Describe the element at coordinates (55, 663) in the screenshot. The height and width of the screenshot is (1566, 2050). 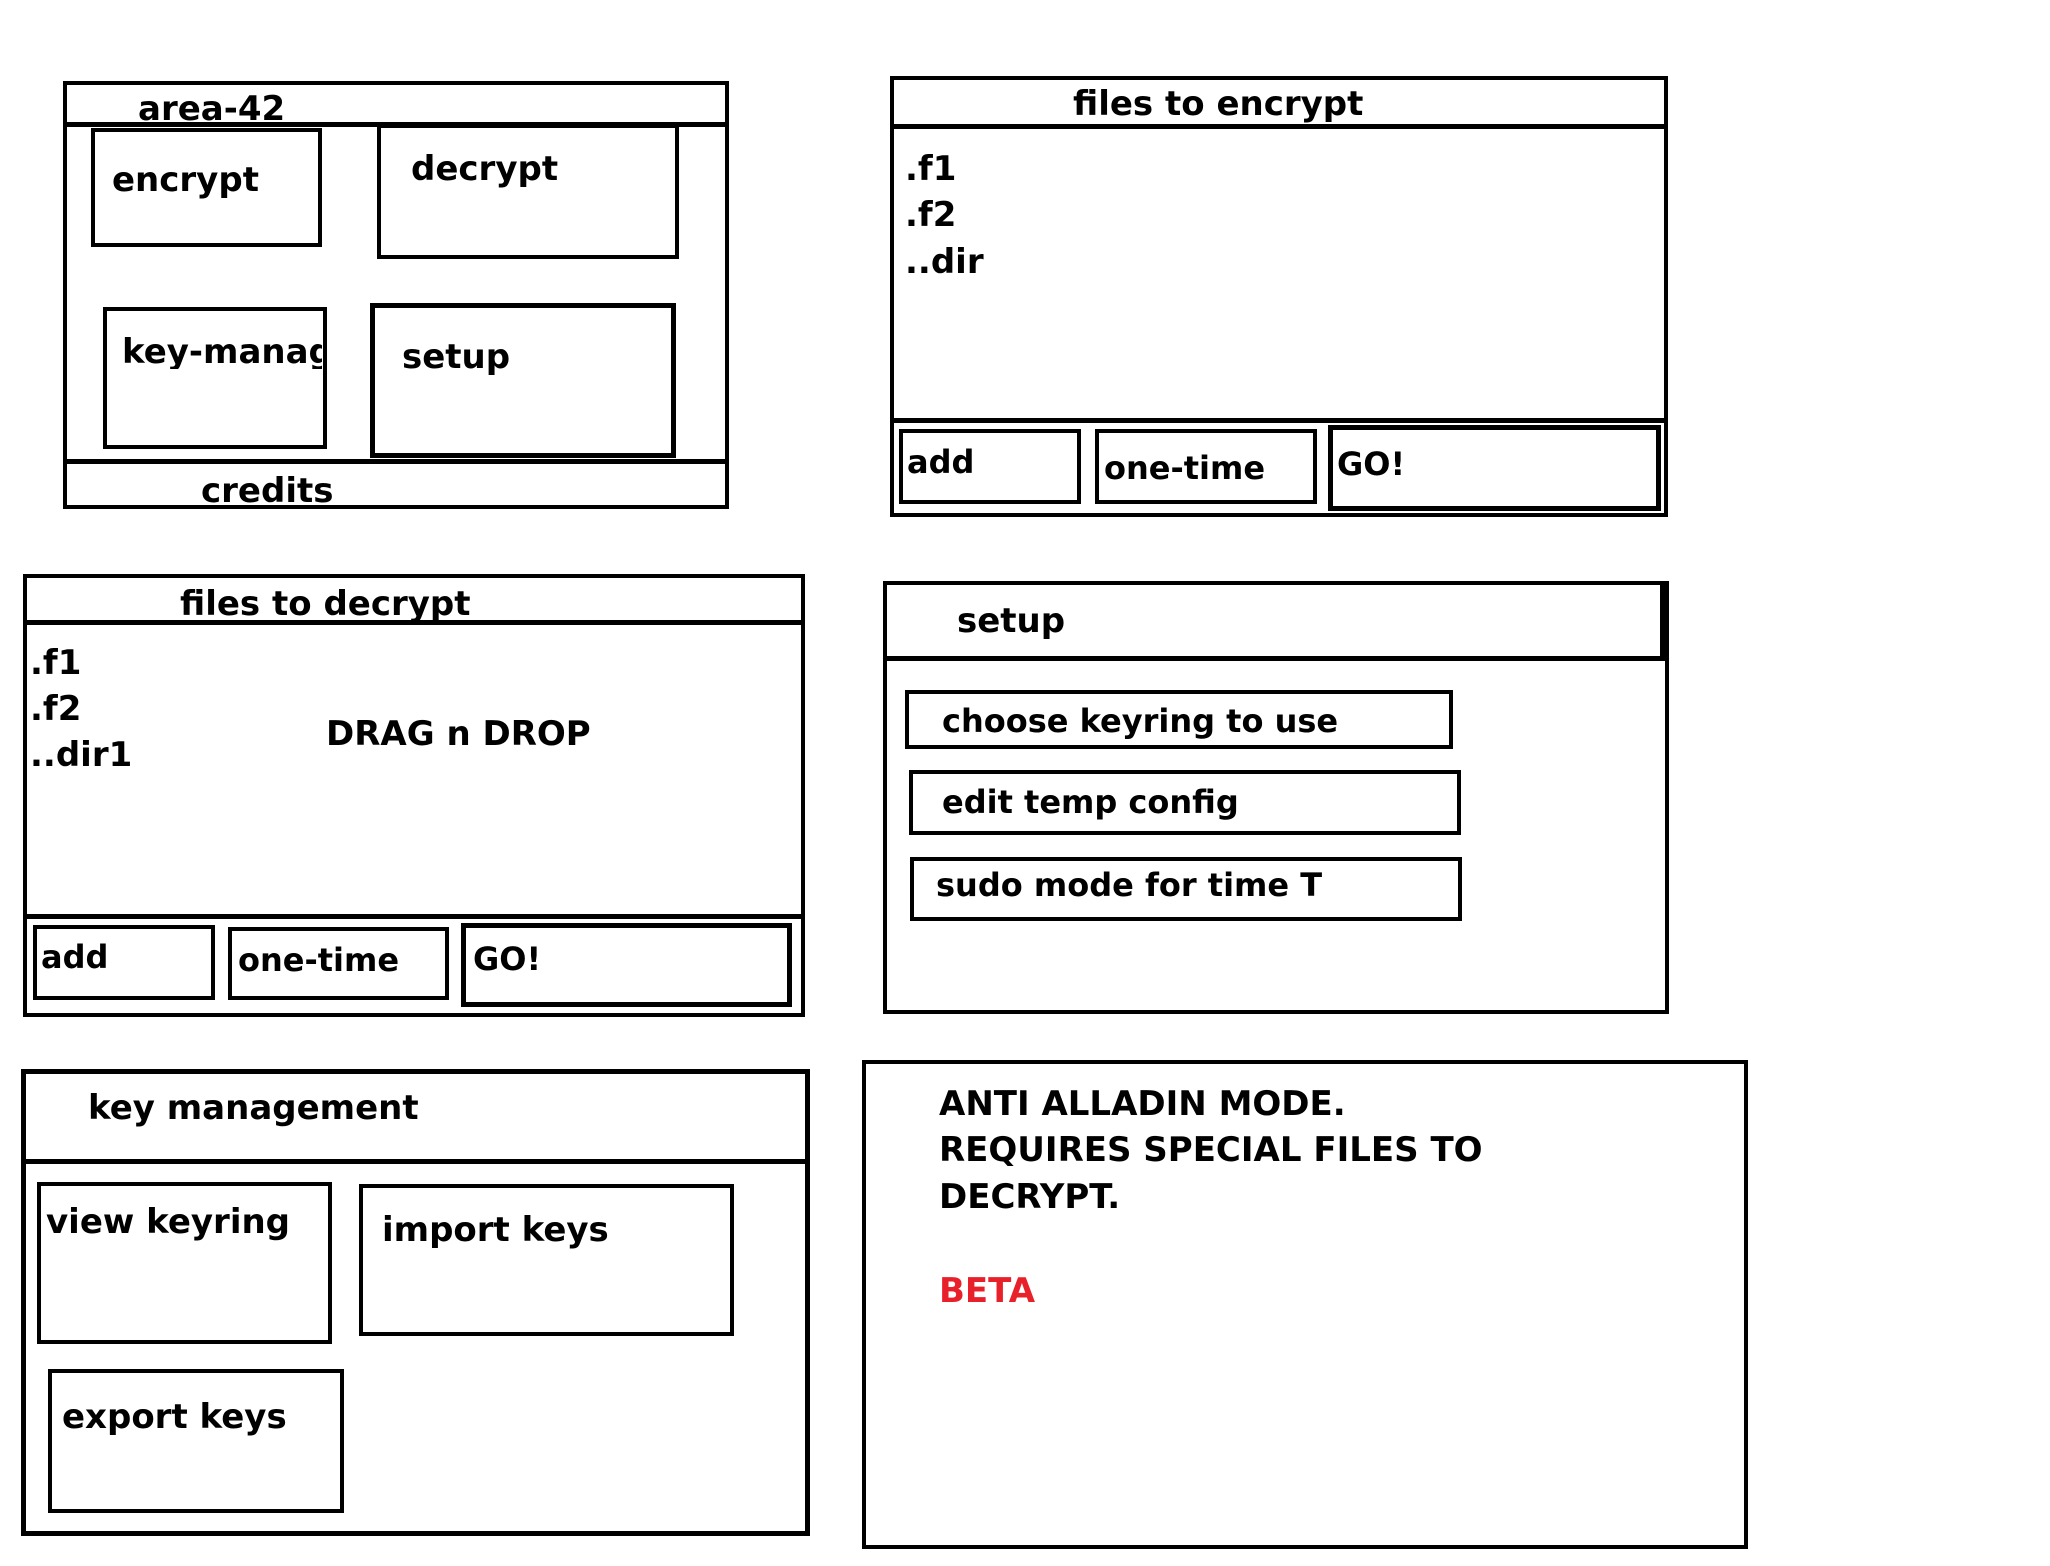
I see `decrypt-file-item: .f1` at that location.